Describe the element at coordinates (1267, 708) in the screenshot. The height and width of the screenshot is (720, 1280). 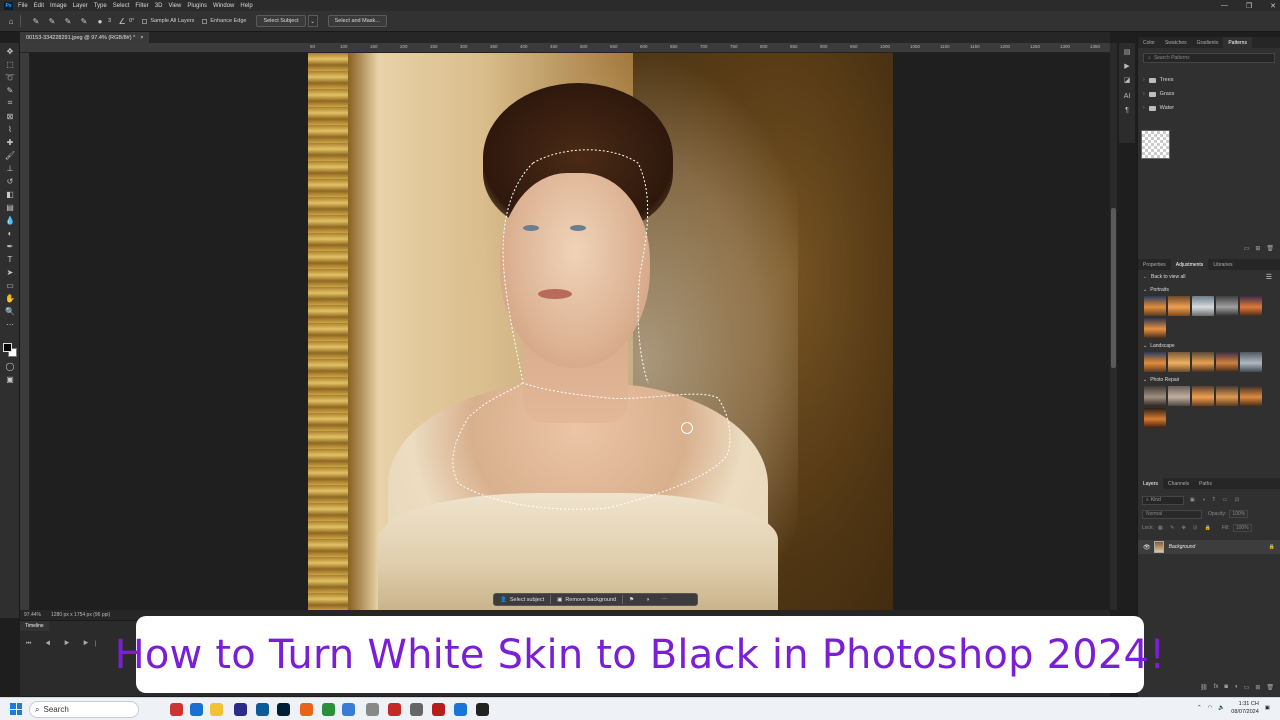
I see `notification-icon: ▣` at that location.